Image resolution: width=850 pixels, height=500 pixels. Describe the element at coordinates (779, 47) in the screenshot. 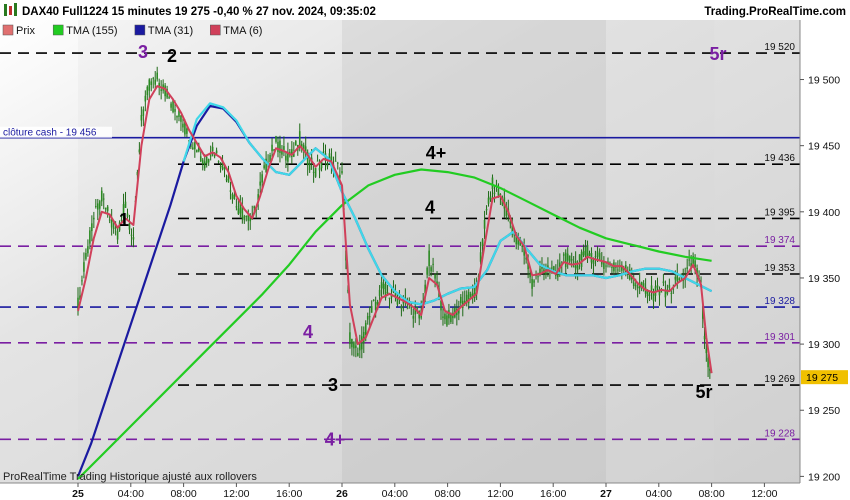

I see `level-value-label-0: 19 520` at that location.